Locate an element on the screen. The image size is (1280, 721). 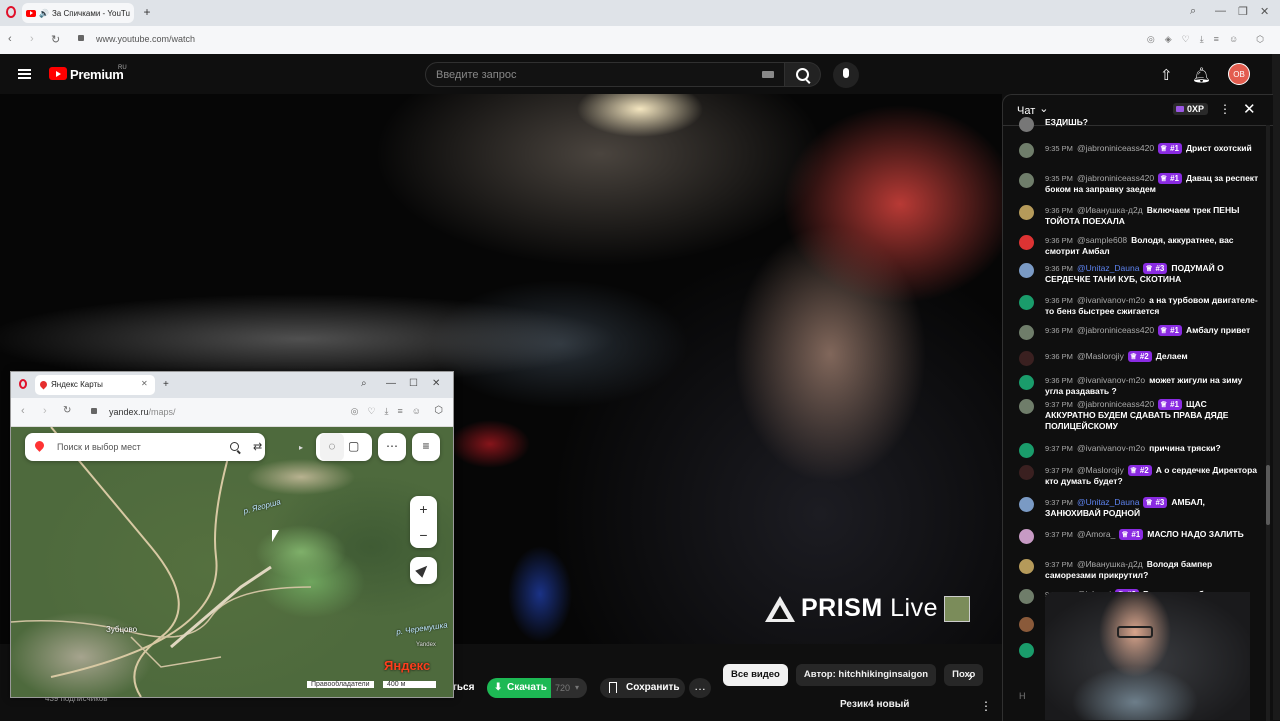
tab-yandex-maps: Яндекс Карты is located at coordinates (95, 385).